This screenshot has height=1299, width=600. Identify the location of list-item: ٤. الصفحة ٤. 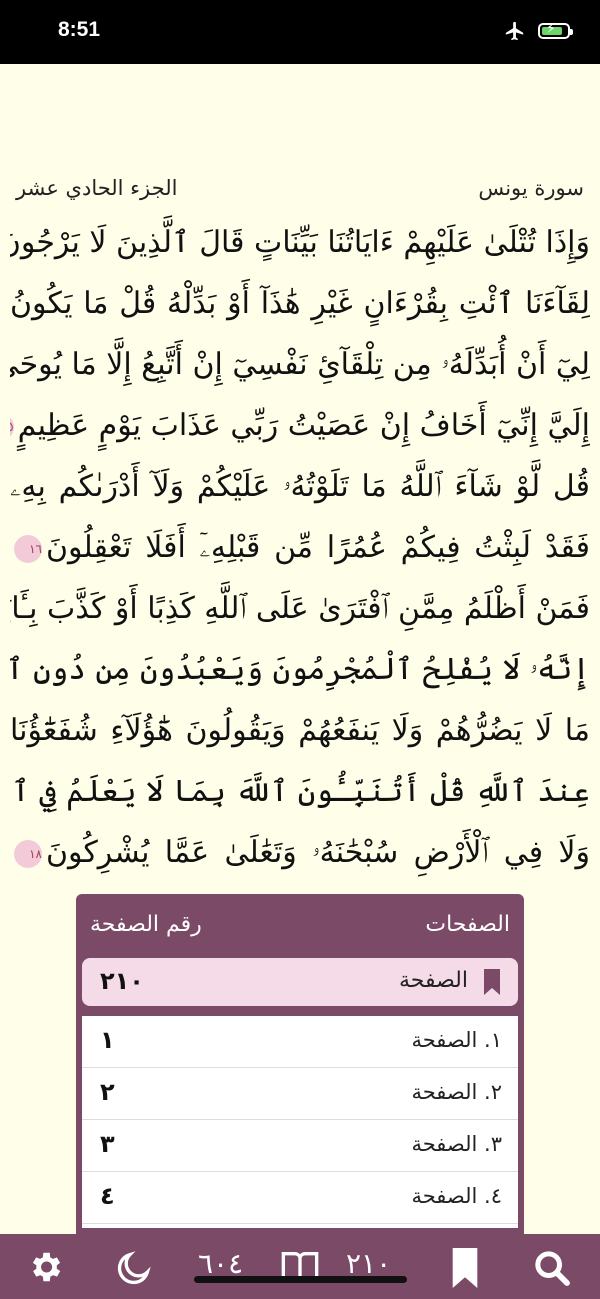
(300, 1198).